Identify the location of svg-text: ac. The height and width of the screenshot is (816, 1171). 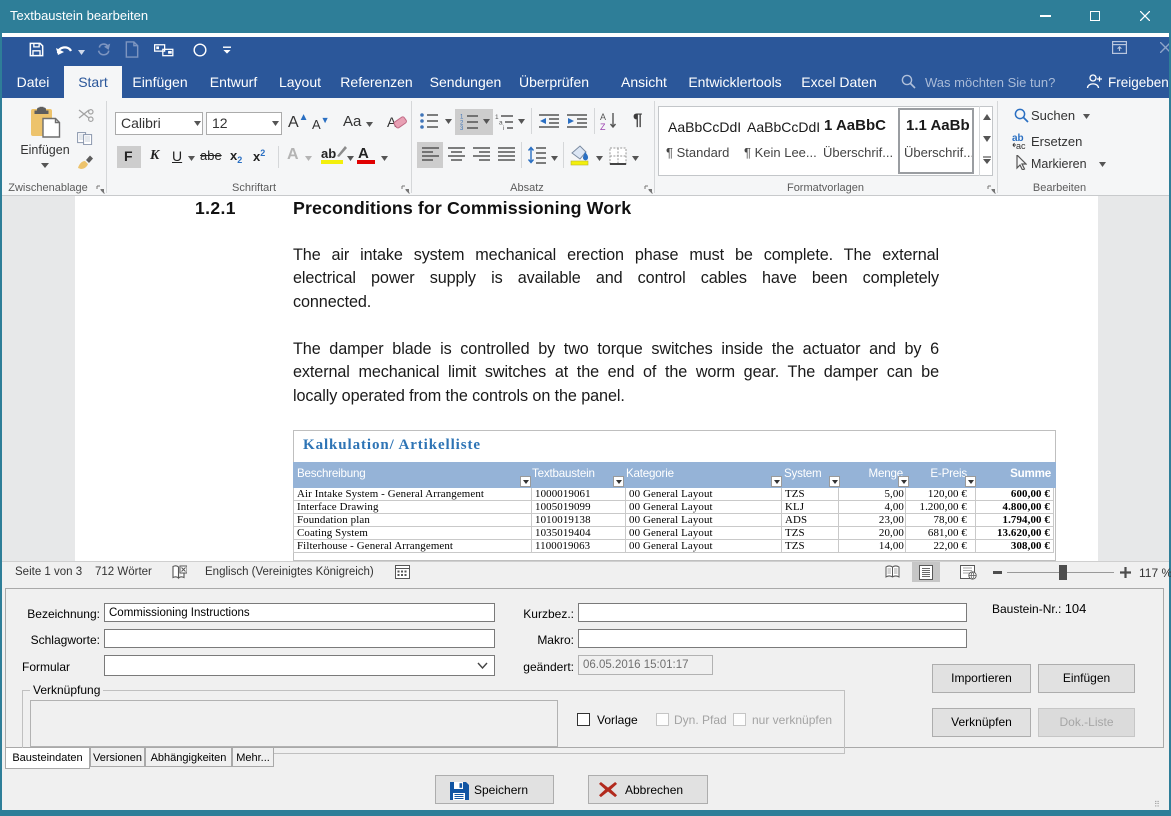
(1021, 145).